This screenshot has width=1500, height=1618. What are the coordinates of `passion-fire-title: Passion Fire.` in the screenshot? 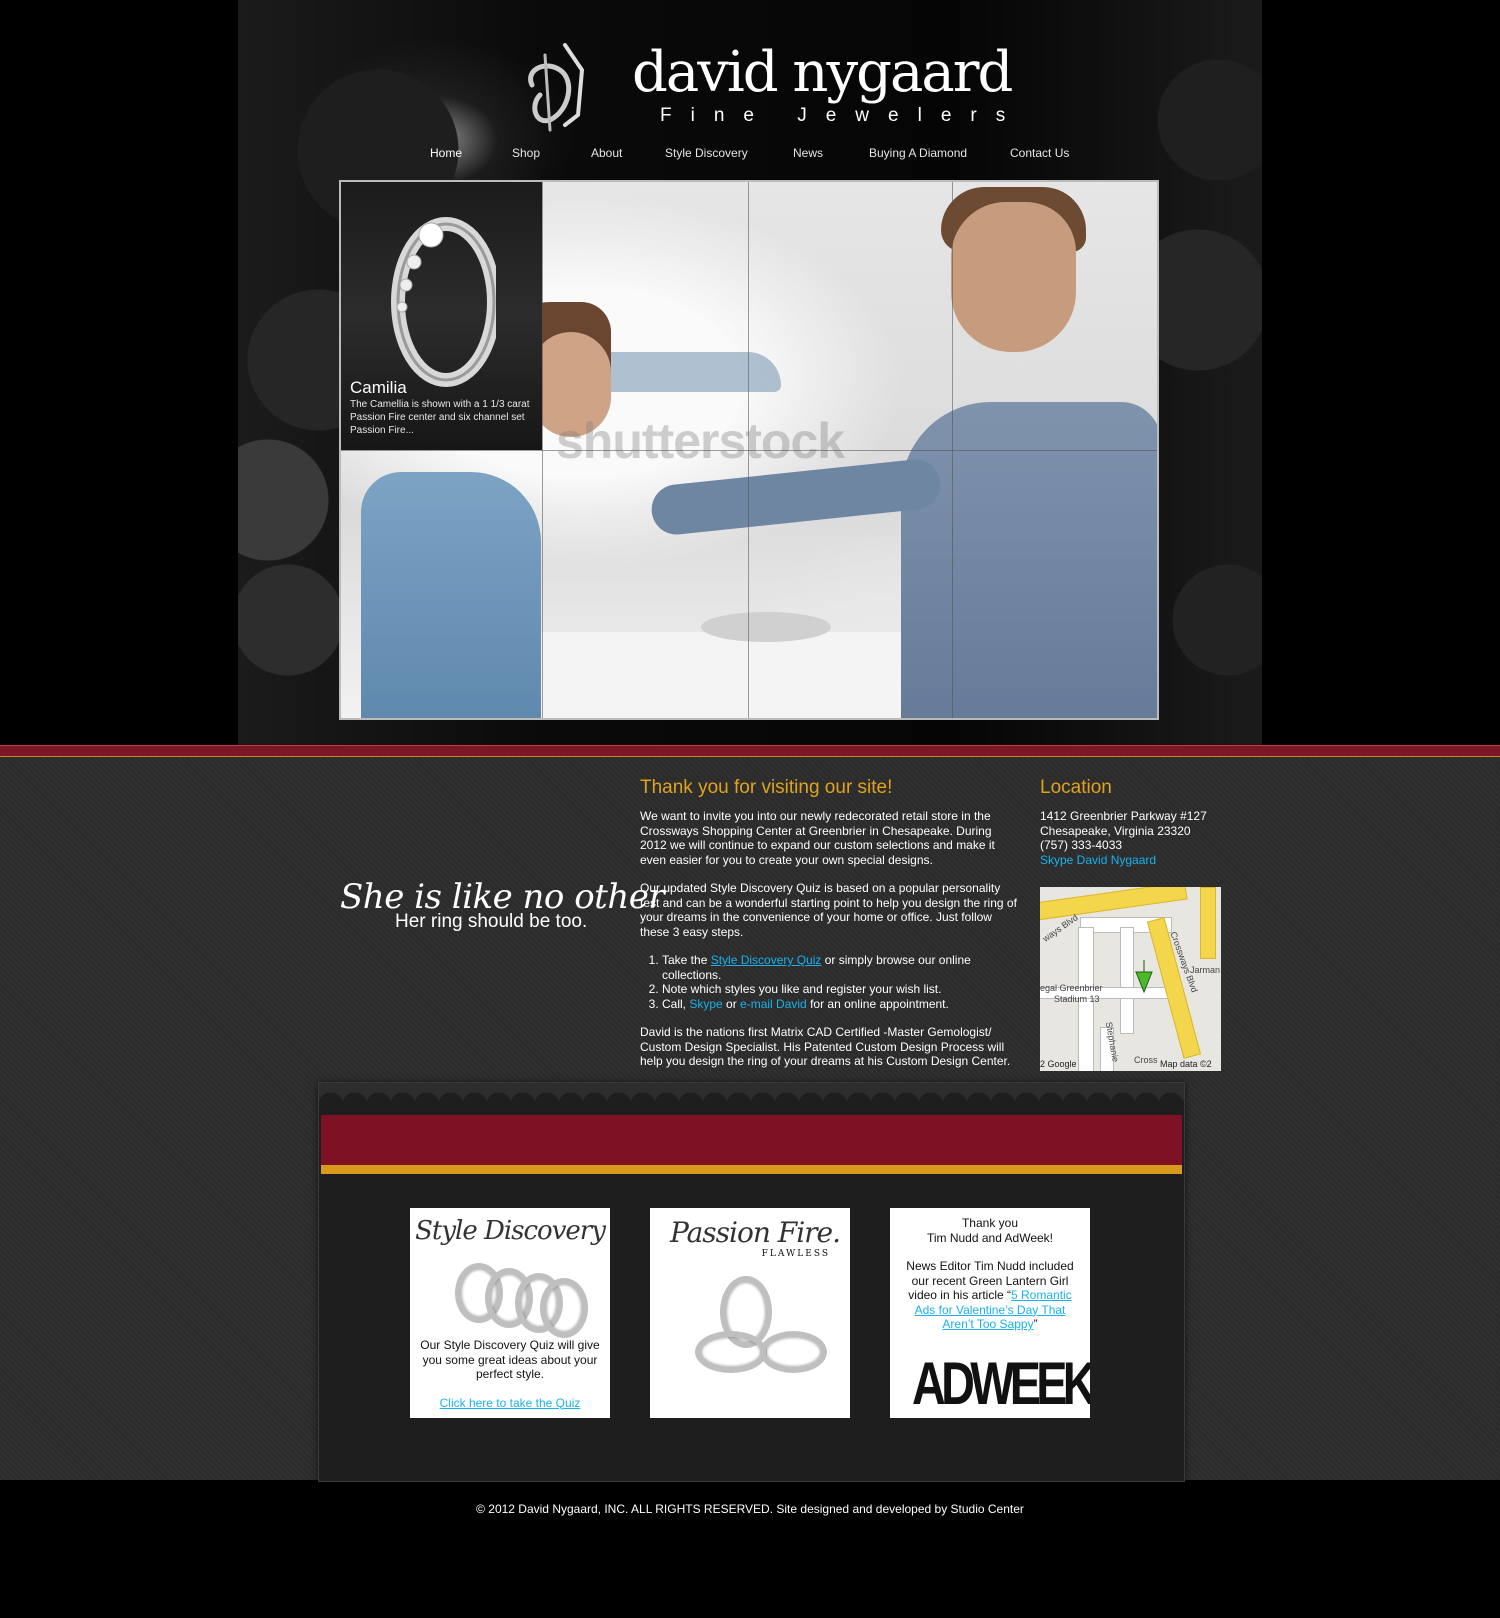 It's located at (755, 1232).